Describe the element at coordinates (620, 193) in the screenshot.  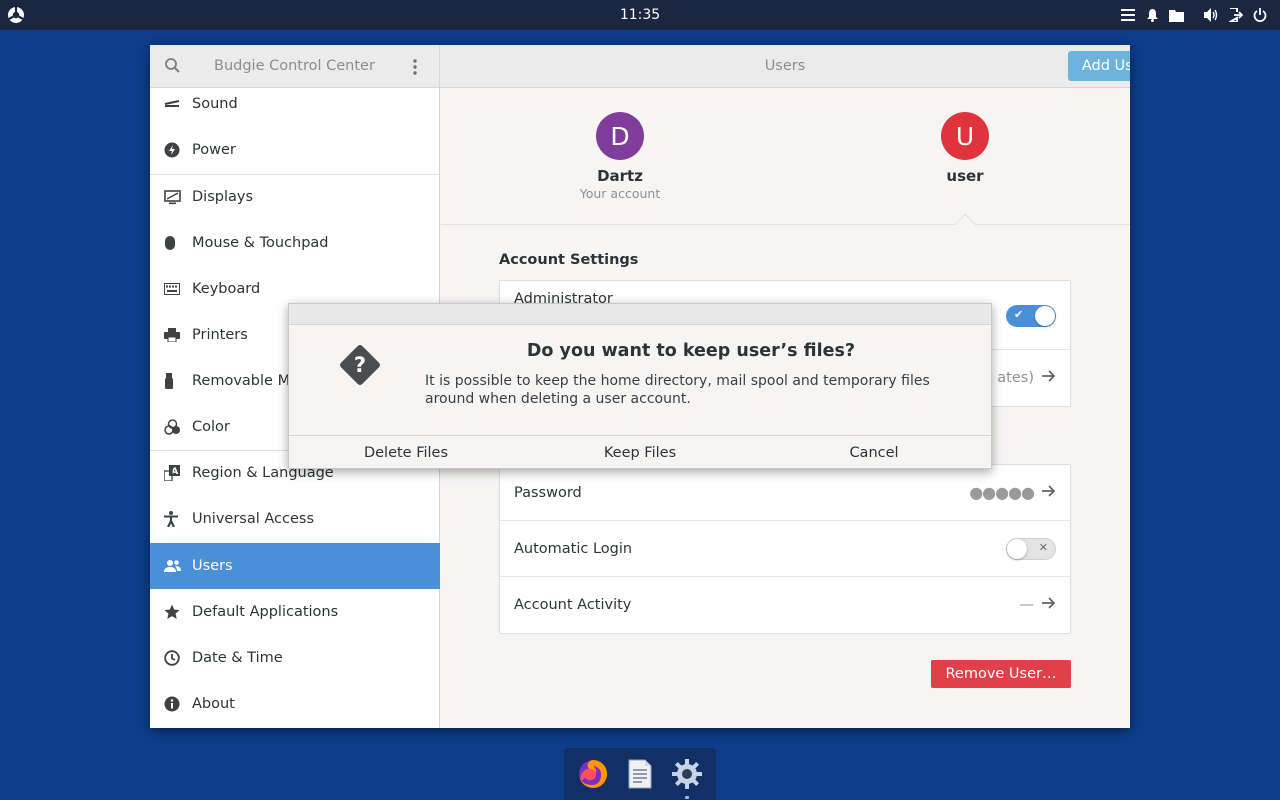
I see `user-subtitle: Your account` at that location.